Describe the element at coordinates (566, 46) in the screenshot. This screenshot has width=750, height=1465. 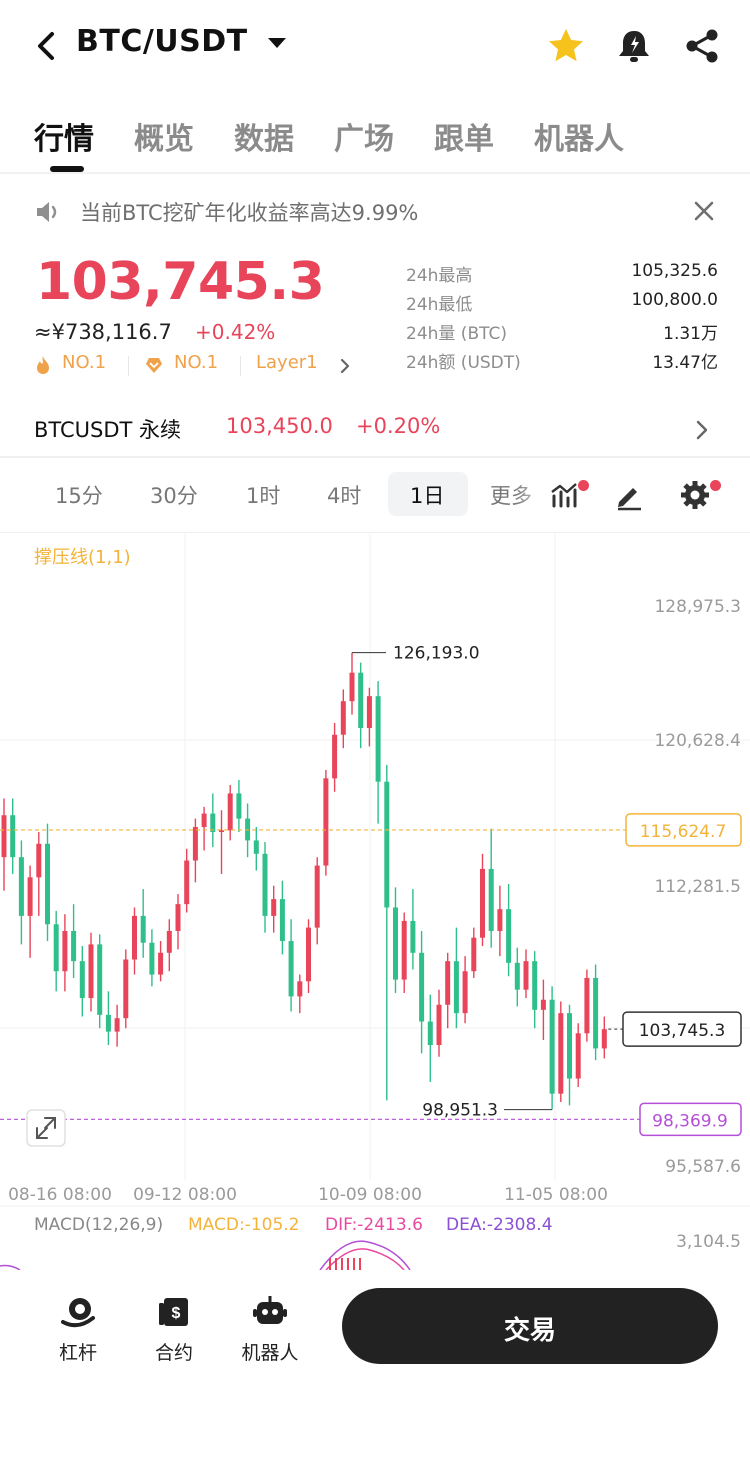
I see `star-icon` at that location.